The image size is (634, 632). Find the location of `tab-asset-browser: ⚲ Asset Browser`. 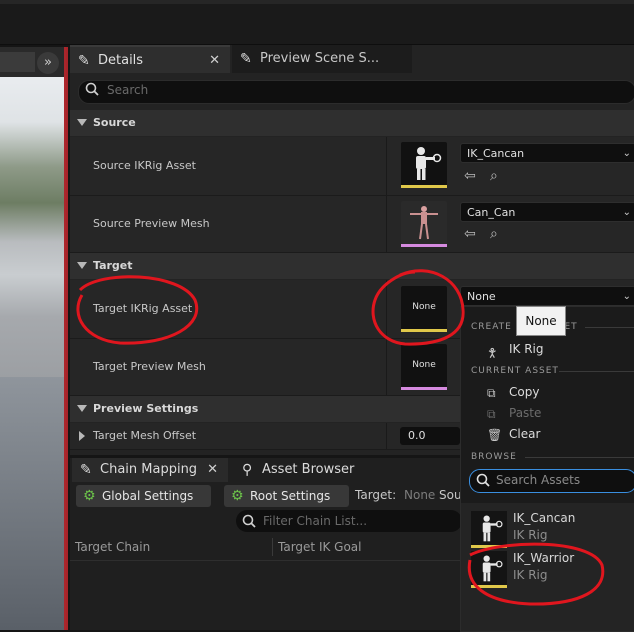

tab-asset-browser: ⚲ Asset Browser is located at coordinates (314, 470).